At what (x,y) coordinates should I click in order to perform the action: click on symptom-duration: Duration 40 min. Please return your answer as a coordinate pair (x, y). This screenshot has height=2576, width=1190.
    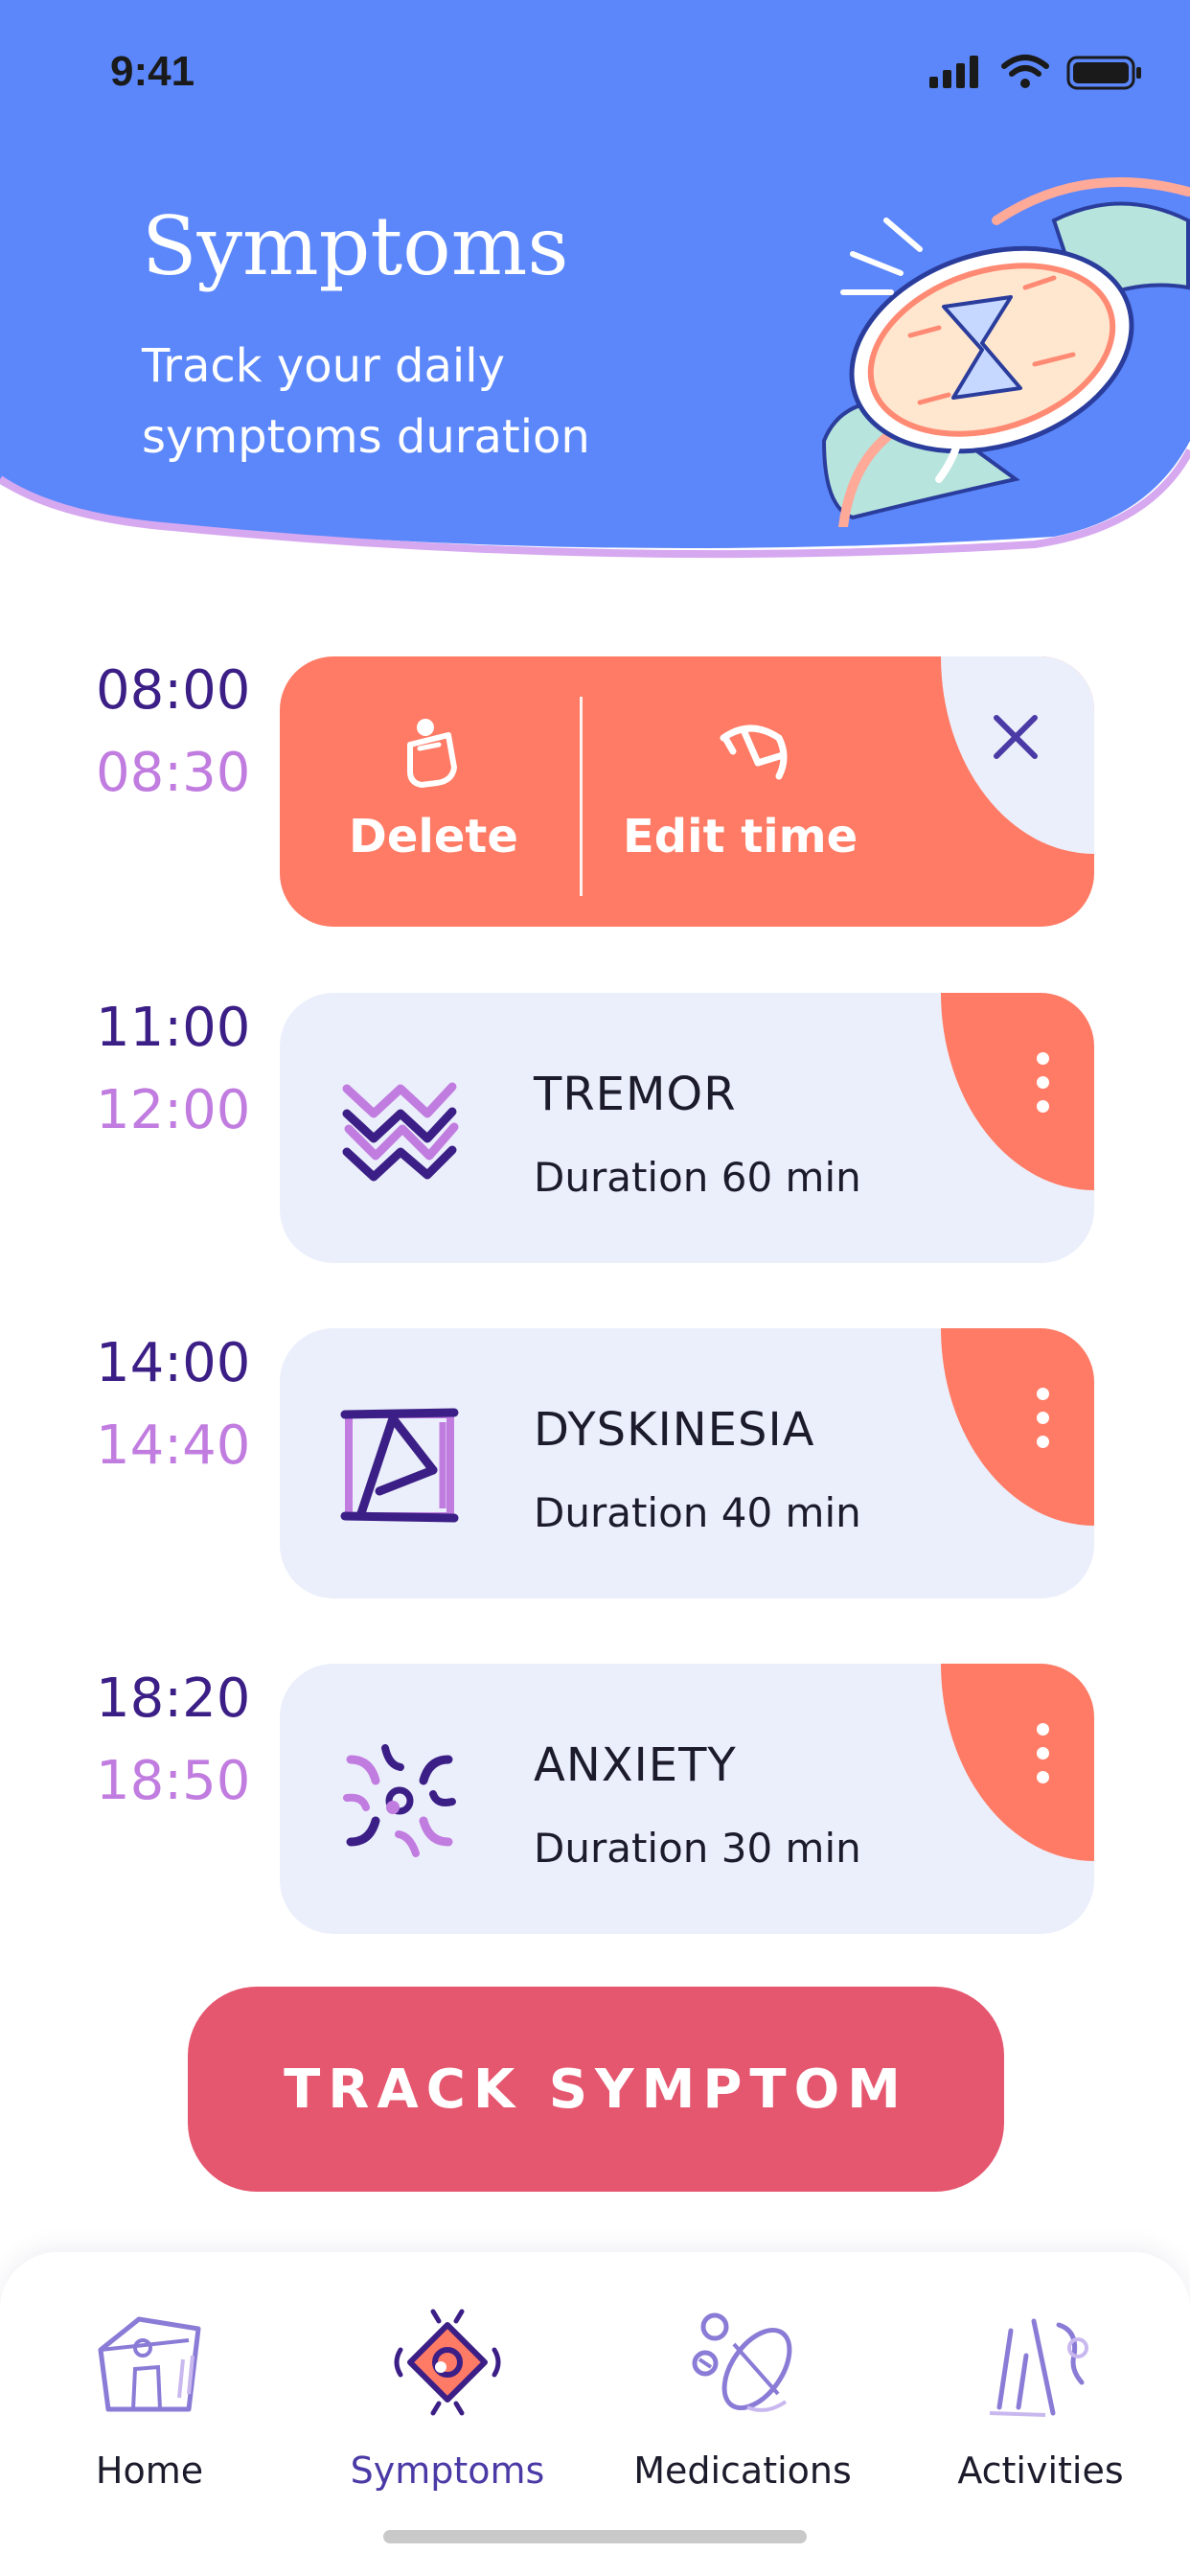
    Looking at the image, I should click on (698, 1512).